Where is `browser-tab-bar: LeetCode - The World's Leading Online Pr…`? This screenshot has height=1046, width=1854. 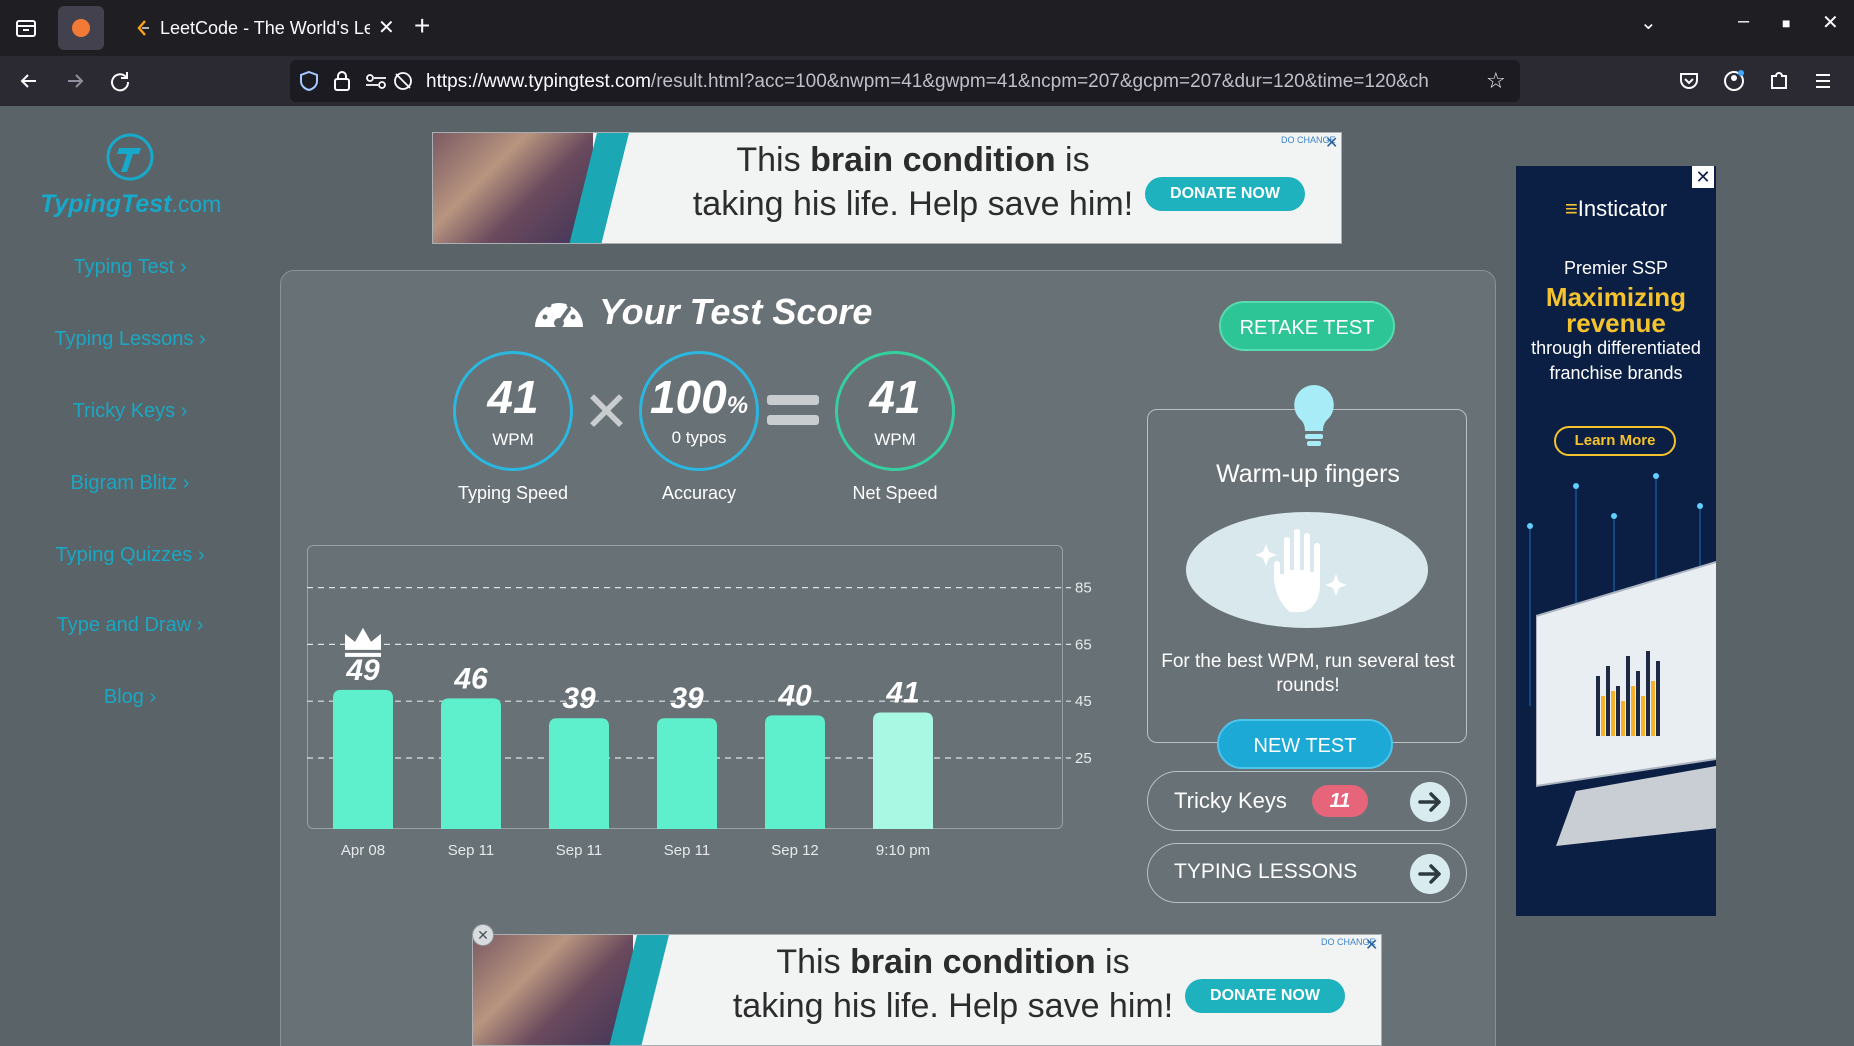 browser-tab-bar: LeetCode - The World's Leading Online Pr… is located at coordinates (927, 28).